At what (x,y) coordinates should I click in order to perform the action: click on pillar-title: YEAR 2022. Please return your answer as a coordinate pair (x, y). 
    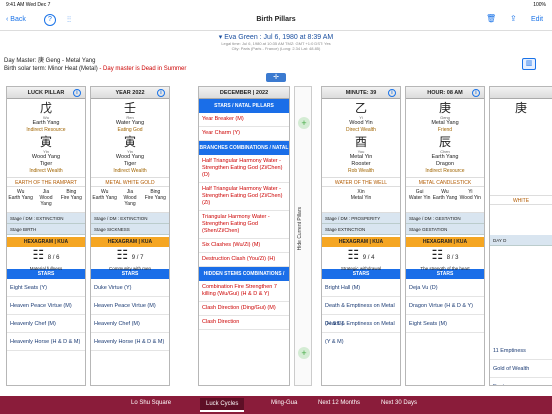
    Looking at the image, I should click on (130, 93).